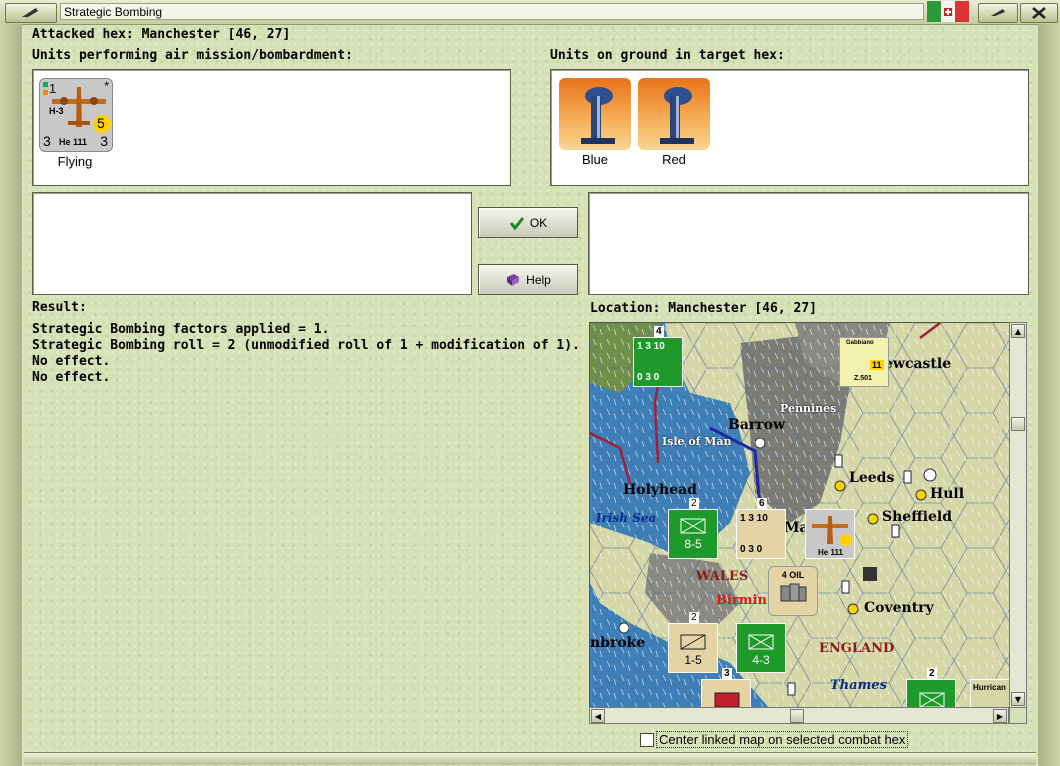 The image size is (1060, 766). Describe the element at coordinates (1018, 515) in the screenshot. I see `map-vertical-scrollbar: ▲ ▼` at that location.